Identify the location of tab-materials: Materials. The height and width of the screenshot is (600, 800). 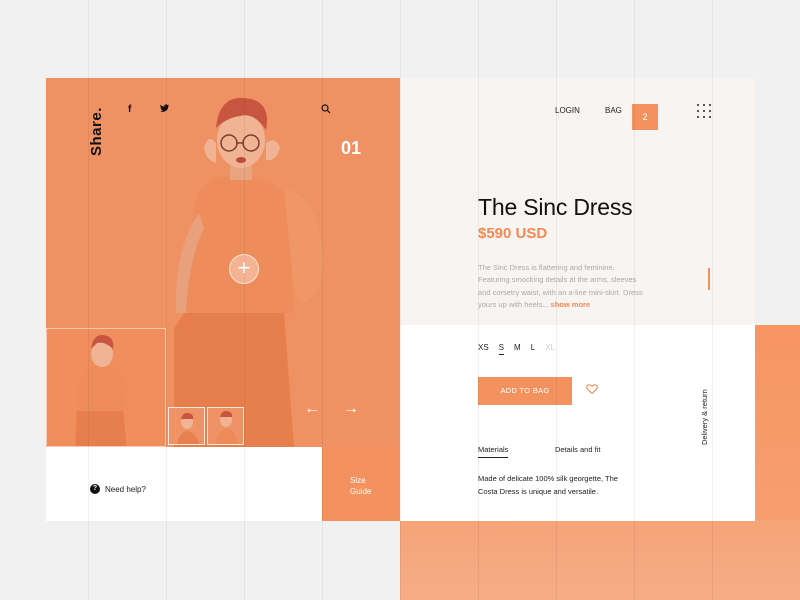
(493, 451).